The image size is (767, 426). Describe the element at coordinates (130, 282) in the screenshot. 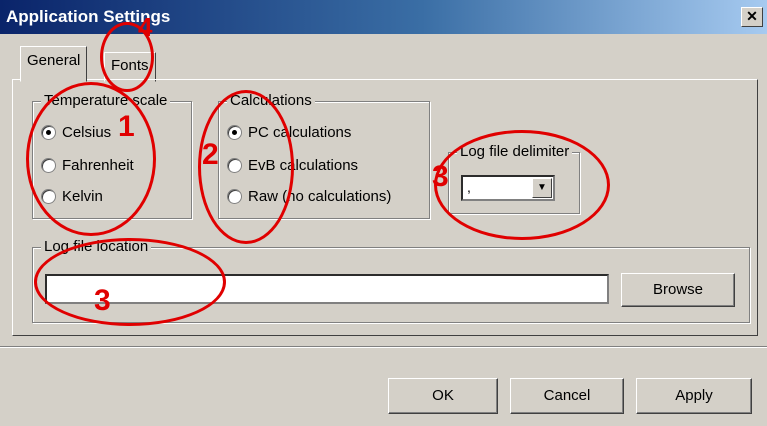

I see `annotation-ellipse-3b` at that location.